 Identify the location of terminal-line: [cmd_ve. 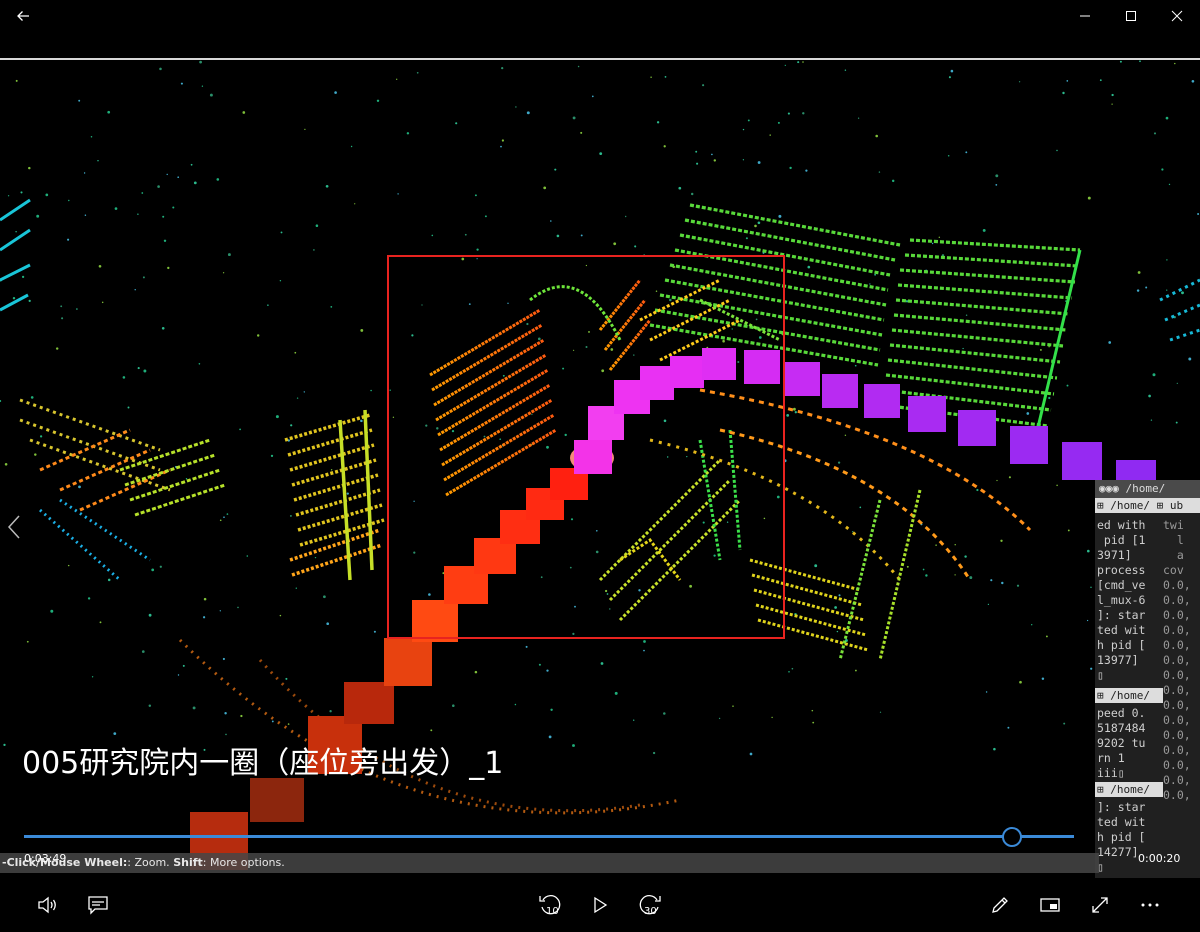
(1121, 585).